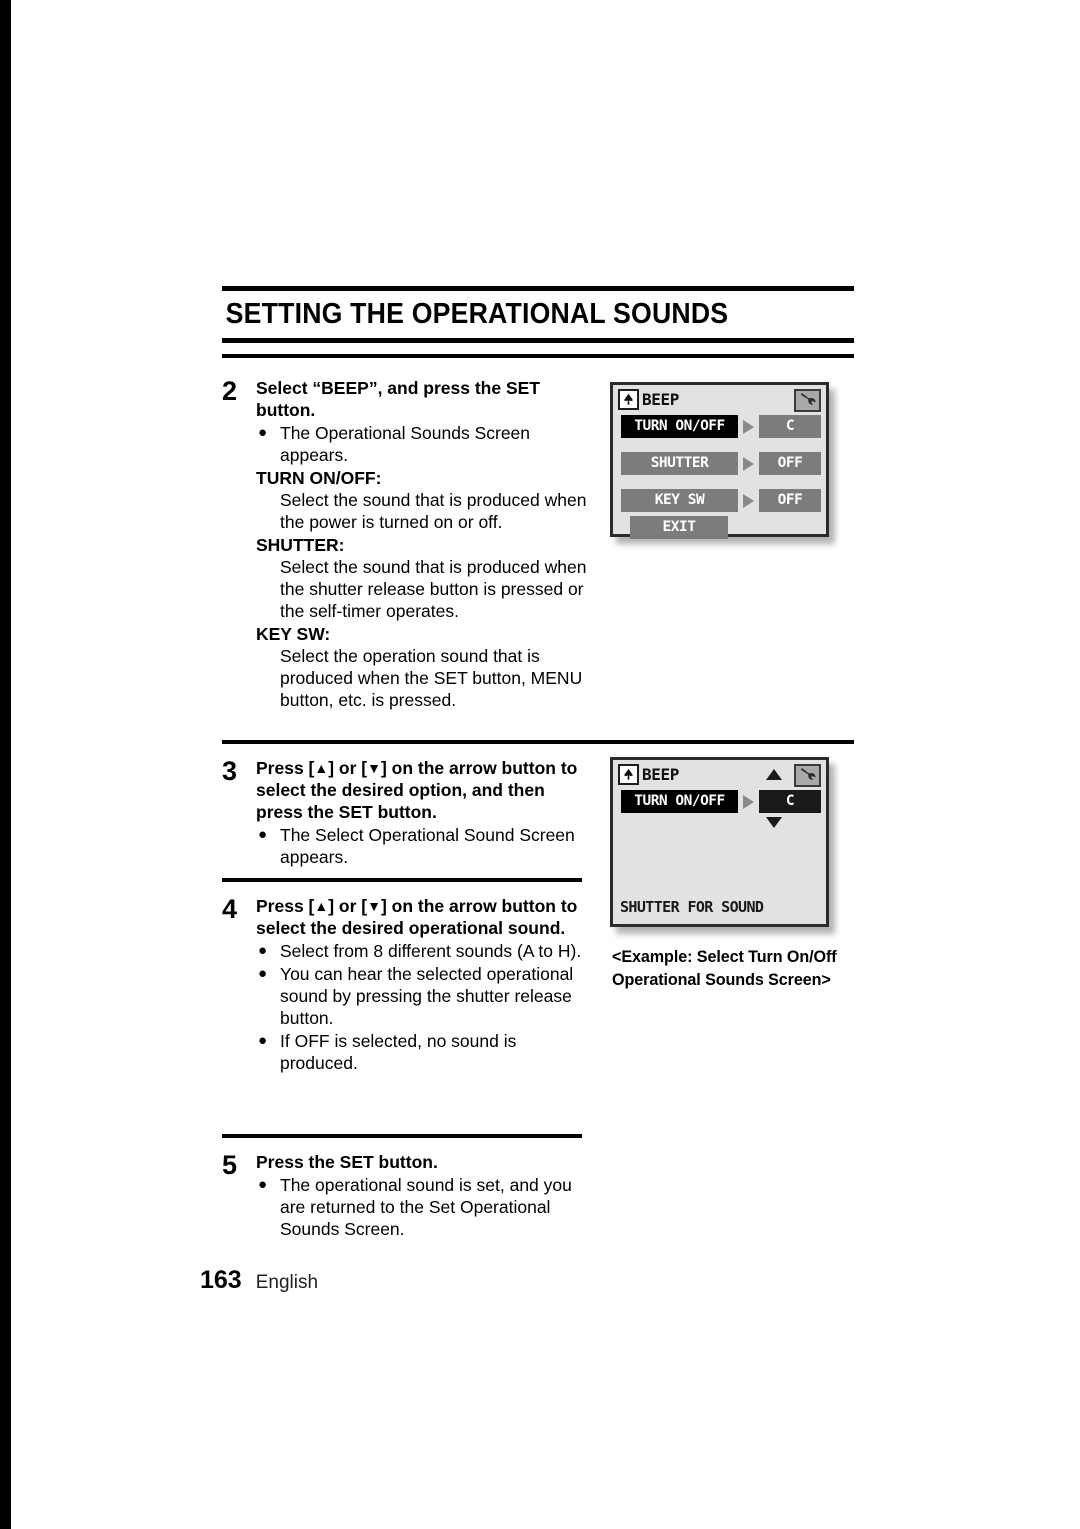 The image size is (1080, 1529). Describe the element at coordinates (221, 1280) in the screenshot. I see `page-number: 163` at that location.